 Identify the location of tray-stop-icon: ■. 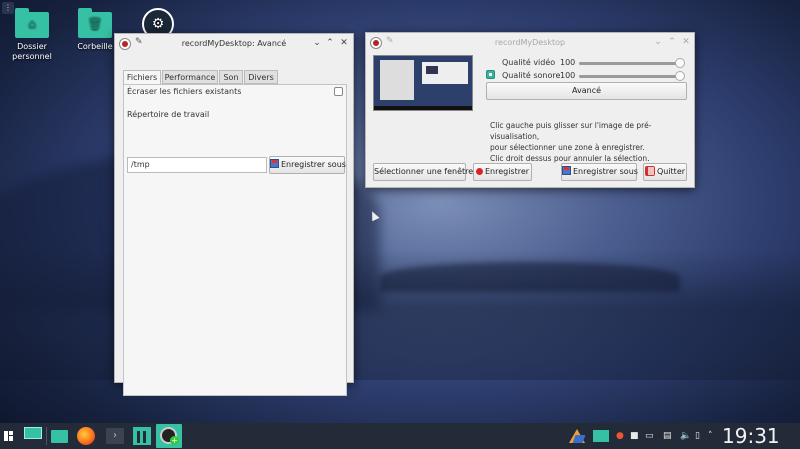
(634, 436).